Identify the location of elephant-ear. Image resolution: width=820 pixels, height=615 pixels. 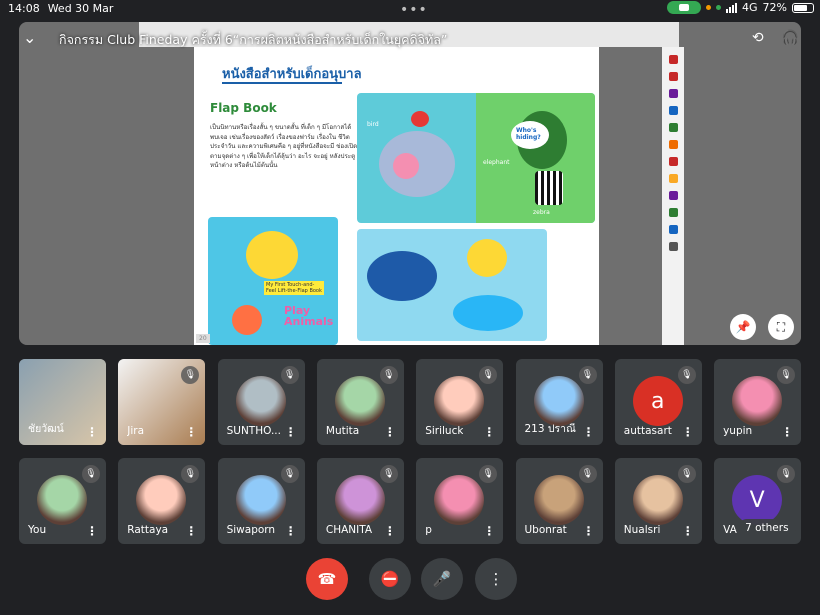
(406, 166).